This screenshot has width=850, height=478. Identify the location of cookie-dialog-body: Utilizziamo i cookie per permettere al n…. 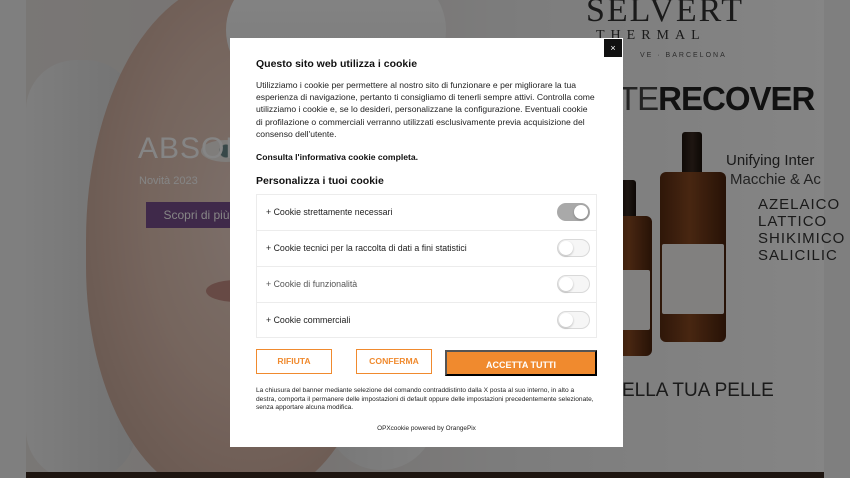
(425, 109).